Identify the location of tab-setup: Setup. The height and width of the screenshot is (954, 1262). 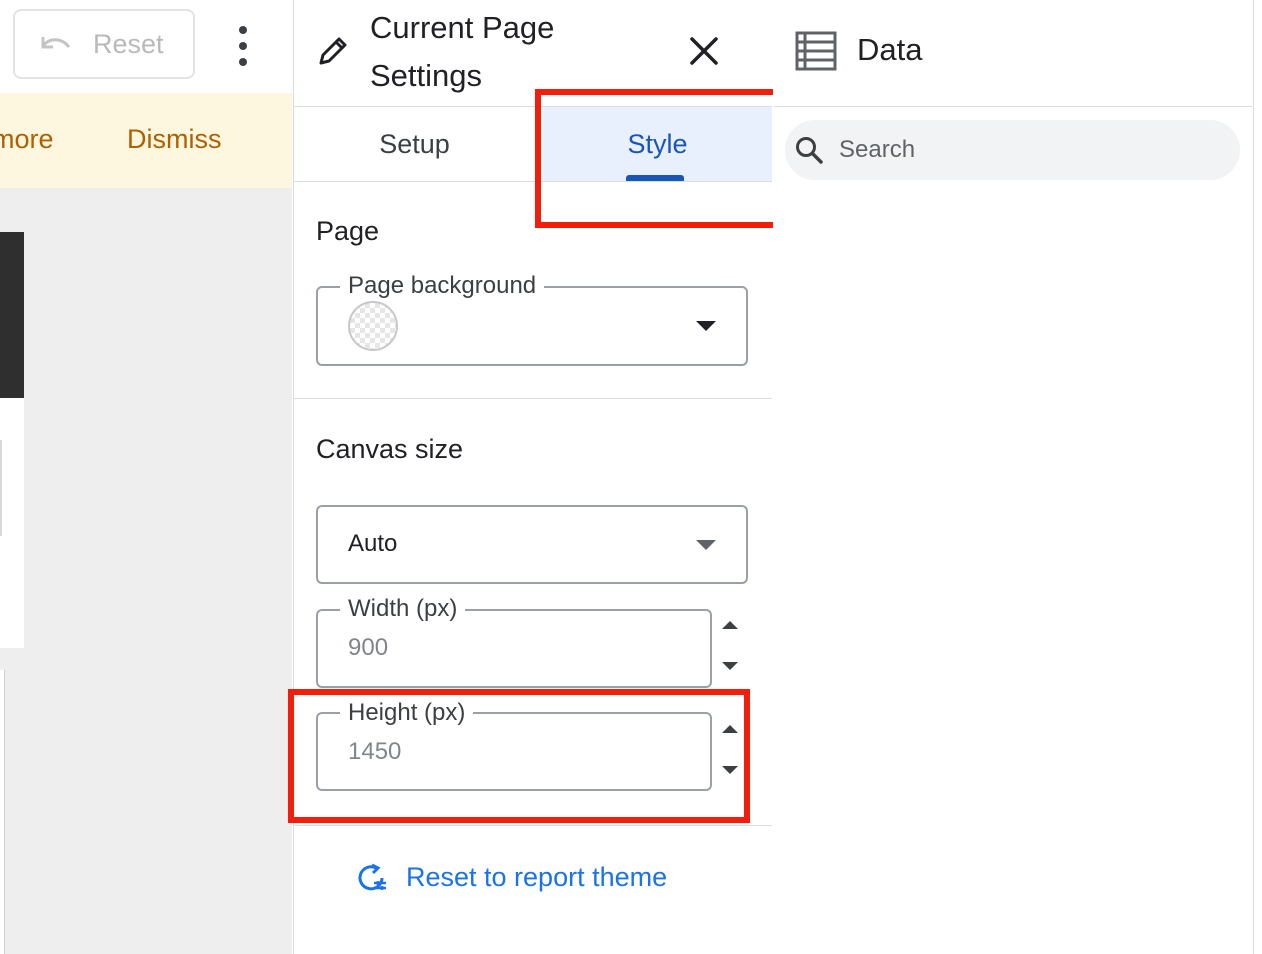
(414, 144).